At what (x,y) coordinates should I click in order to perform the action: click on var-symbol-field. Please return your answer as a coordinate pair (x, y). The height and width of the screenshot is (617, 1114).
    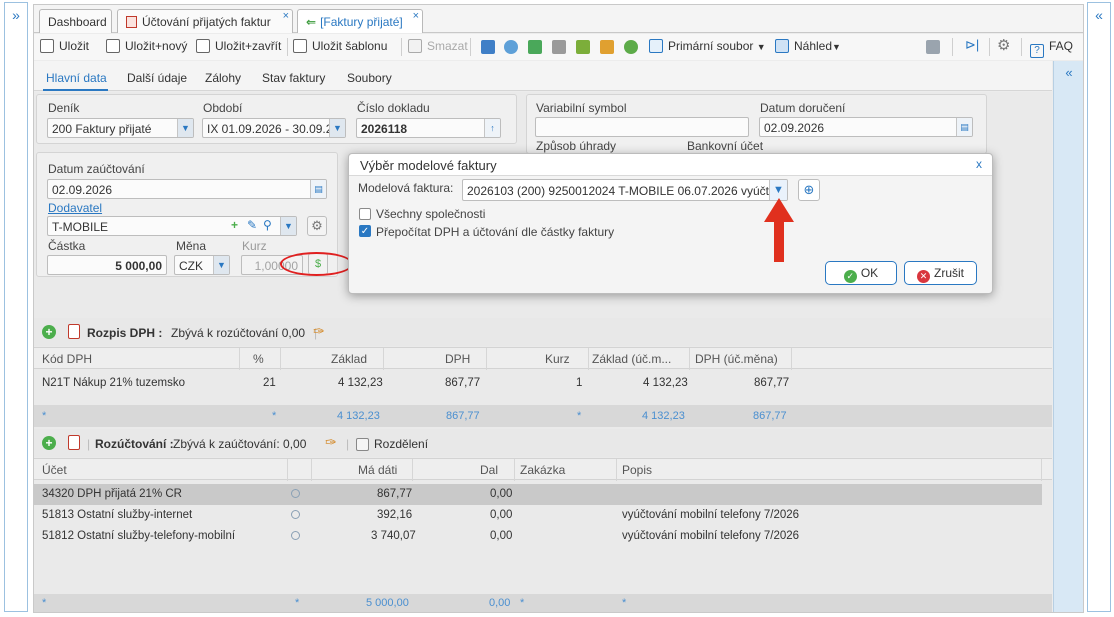
    Looking at the image, I should click on (642, 127).